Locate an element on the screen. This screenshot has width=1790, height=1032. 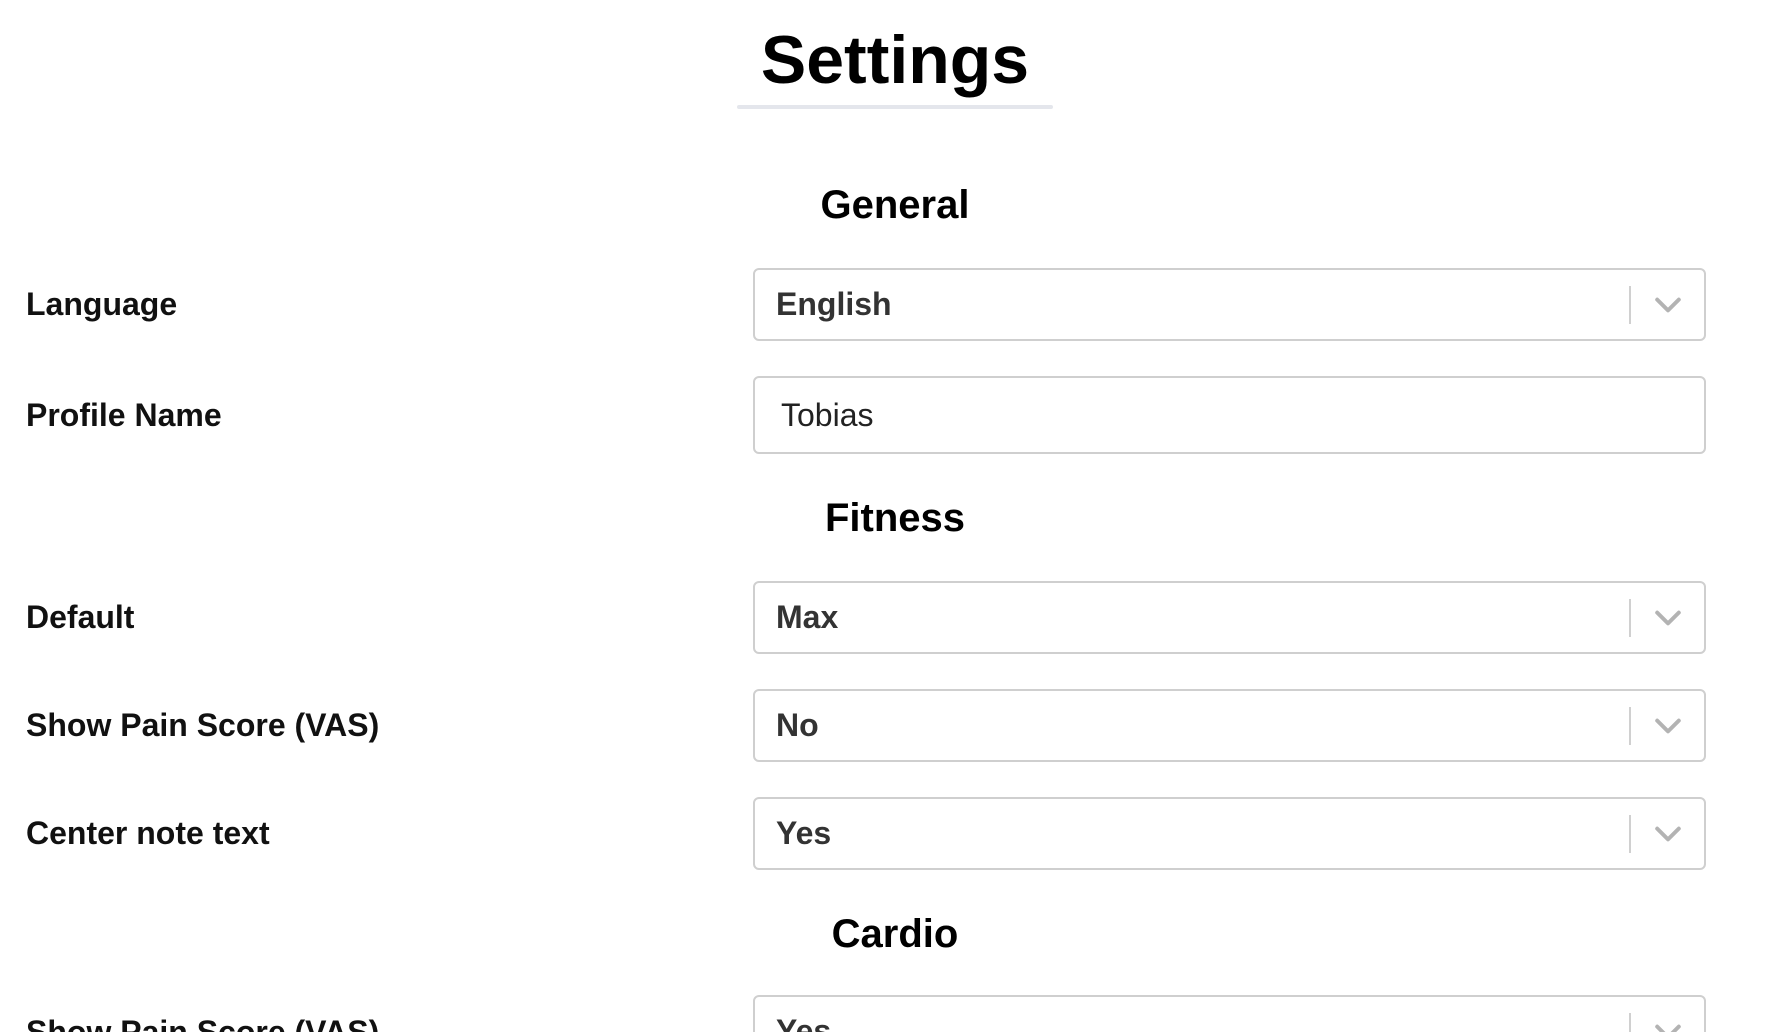
language-select-value: English is located at coordinates (834, 304).